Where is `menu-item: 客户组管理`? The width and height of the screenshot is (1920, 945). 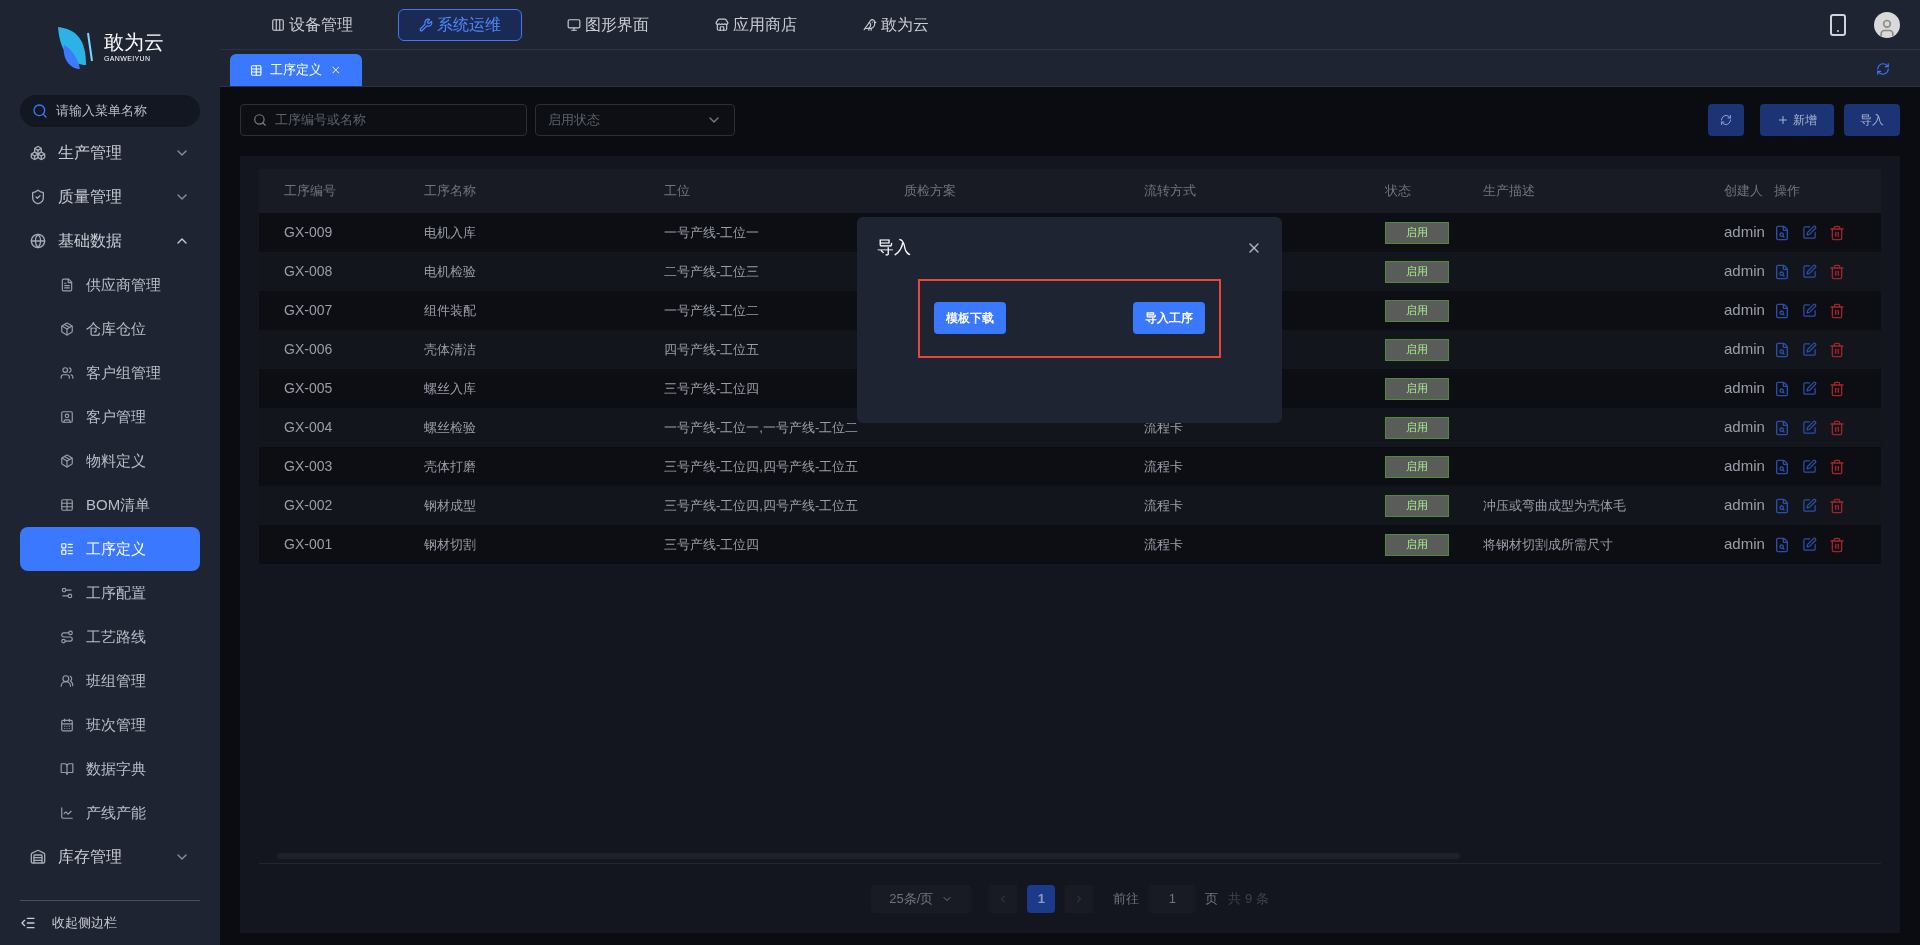
menu-item: 客户组管理 is located at coordinates (110, 373).